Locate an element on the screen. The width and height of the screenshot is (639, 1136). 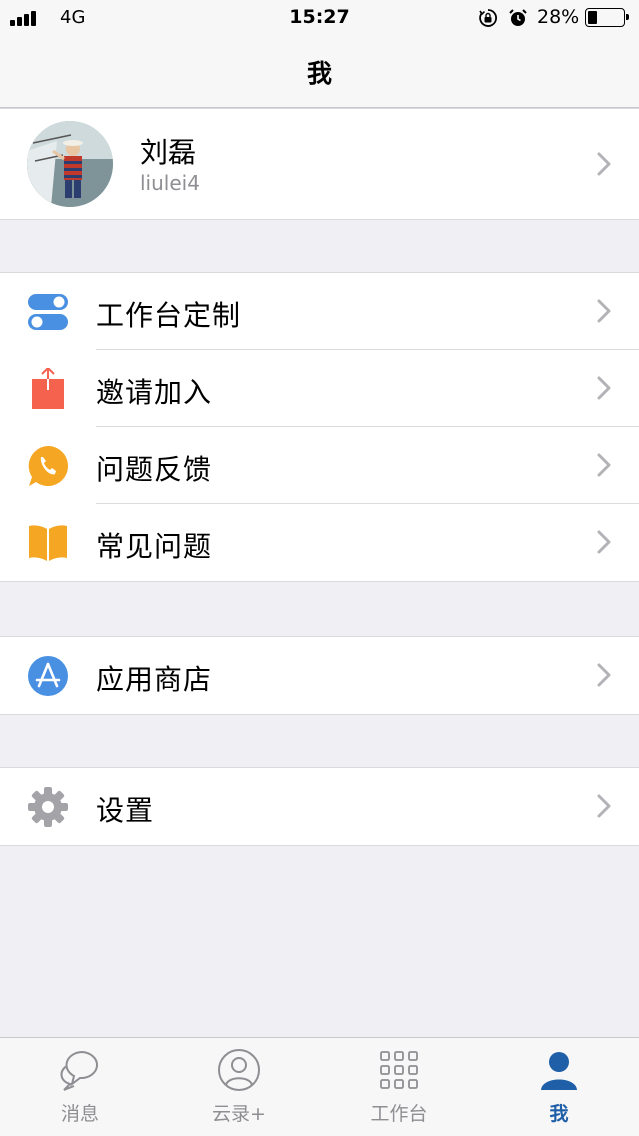
tab-messages: 消息 is located at coordinates (80, 1087).